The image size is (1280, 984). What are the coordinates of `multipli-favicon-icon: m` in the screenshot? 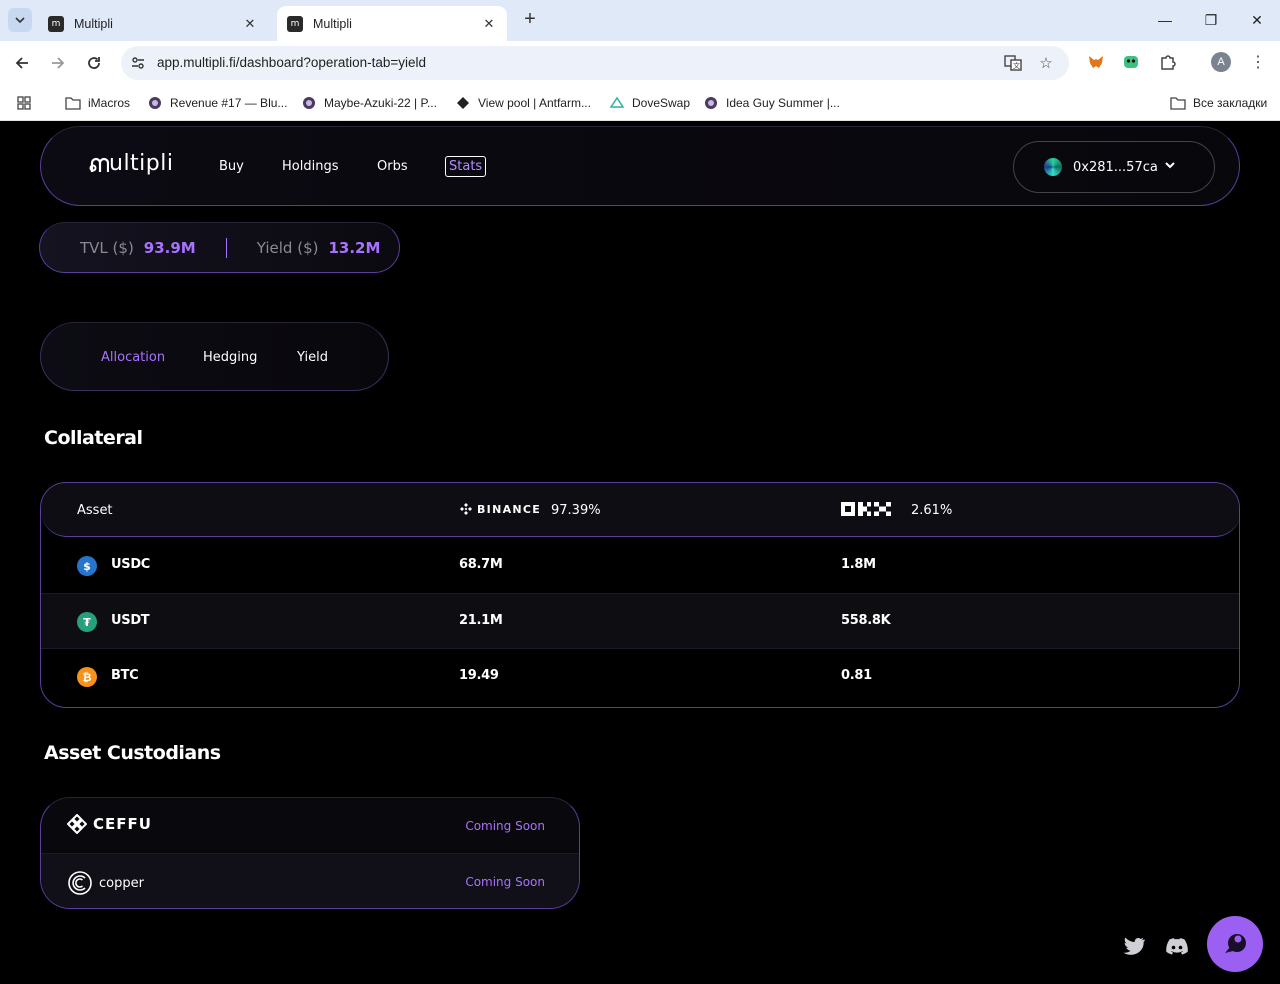 It's located at (295, 23).